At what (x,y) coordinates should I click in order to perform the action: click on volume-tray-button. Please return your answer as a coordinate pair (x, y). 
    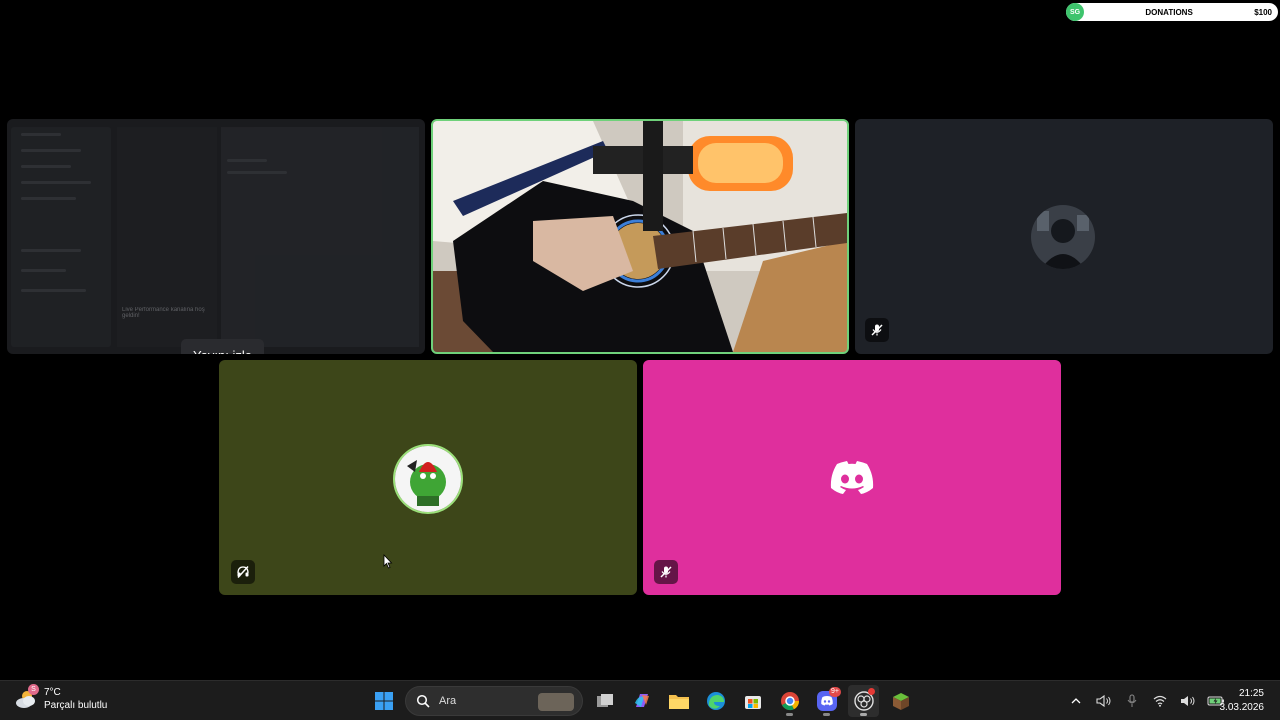
    Looking at the image, I should click on (1188, 701).